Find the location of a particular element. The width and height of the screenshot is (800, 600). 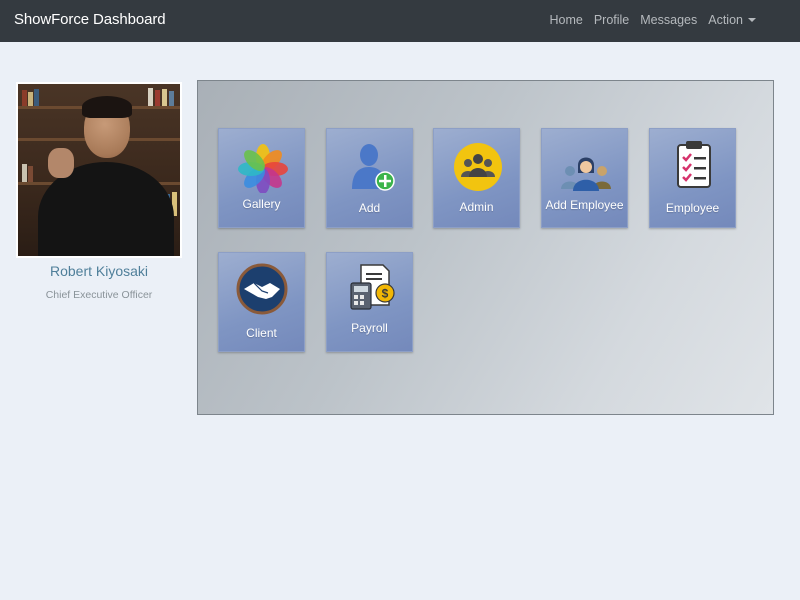

tile-employee-label: Employee is located at coordinates (692, 208).